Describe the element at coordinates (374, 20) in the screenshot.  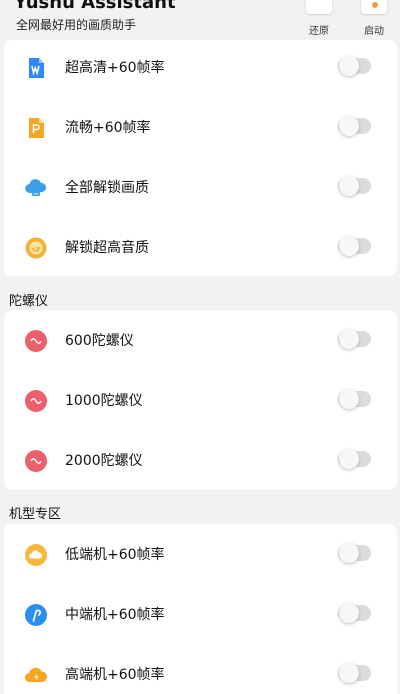
I see `start-button: 启动` at that location.